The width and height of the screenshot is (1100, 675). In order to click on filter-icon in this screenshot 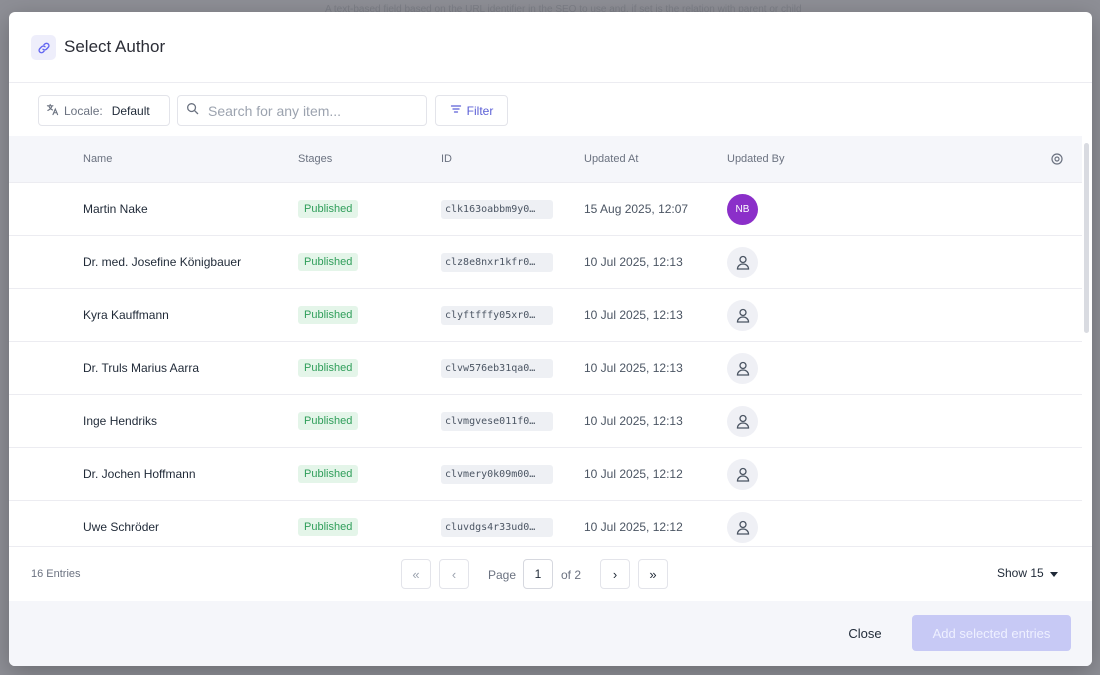, I will do `click(456, 110)`.